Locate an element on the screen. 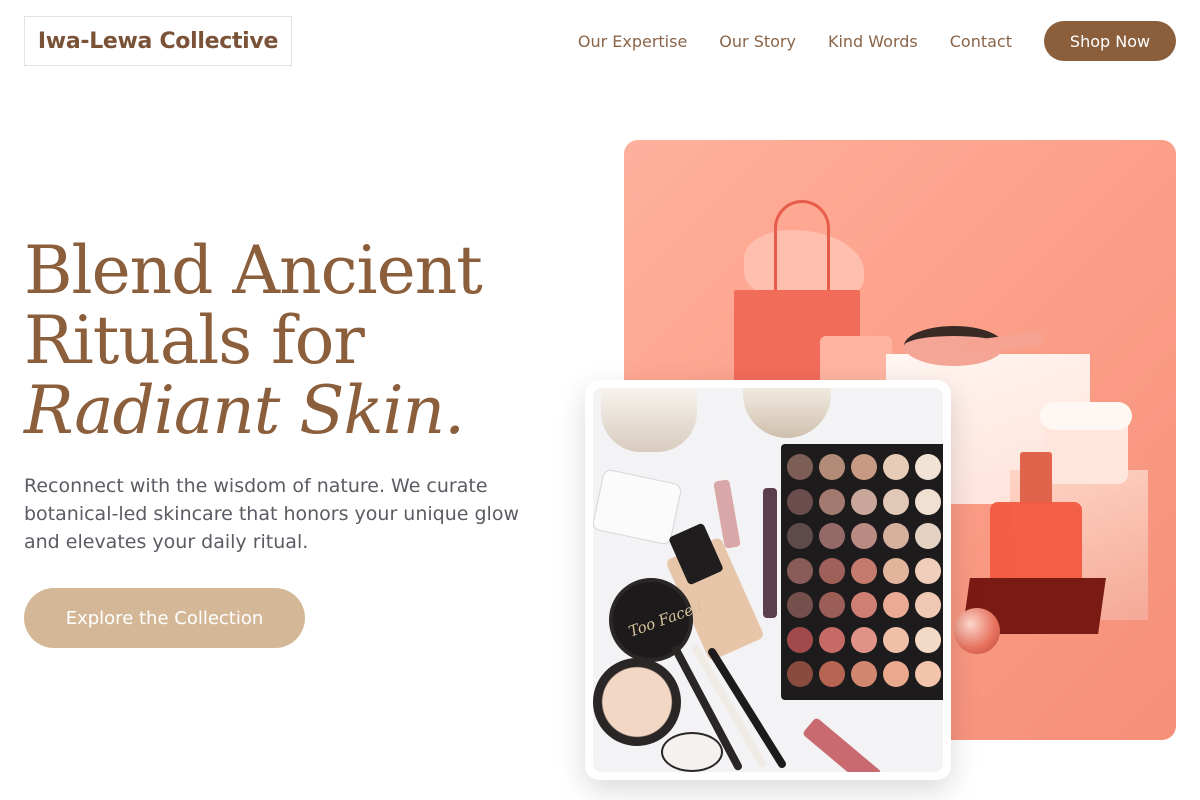 The image size is (1200, 800). nav-link-our-story: Our Story is located at coordinates (757, 41).